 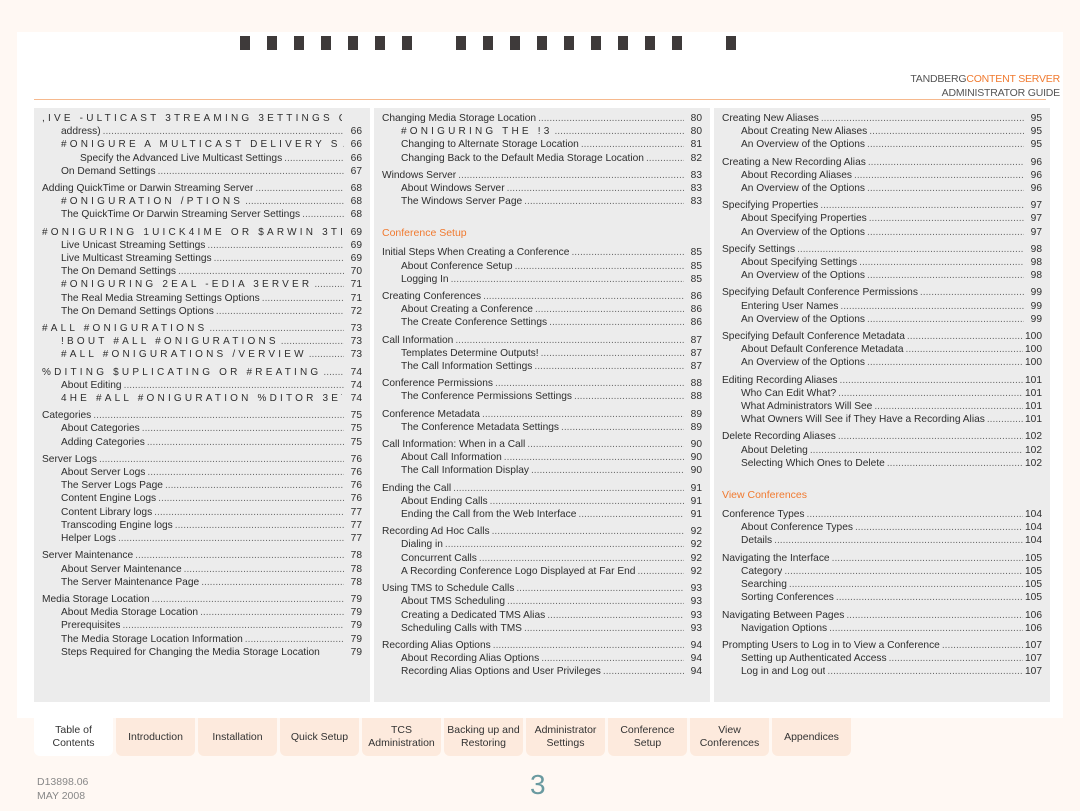 I want to click on toc-entry: Media Storage Location 79, so click(x=202, y=599).